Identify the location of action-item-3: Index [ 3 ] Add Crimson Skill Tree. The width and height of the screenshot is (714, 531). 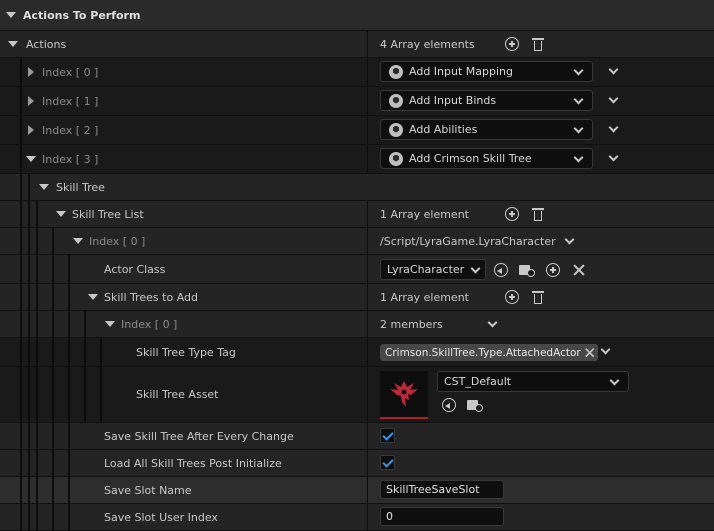
(357, 159).